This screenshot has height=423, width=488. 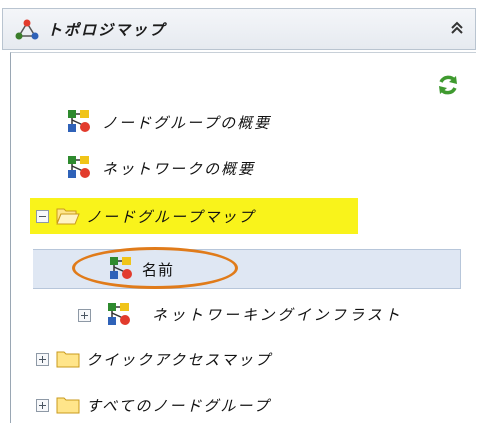 I want to click on tree-item-label: ノードグループの概要, so click(x=187, y=123).